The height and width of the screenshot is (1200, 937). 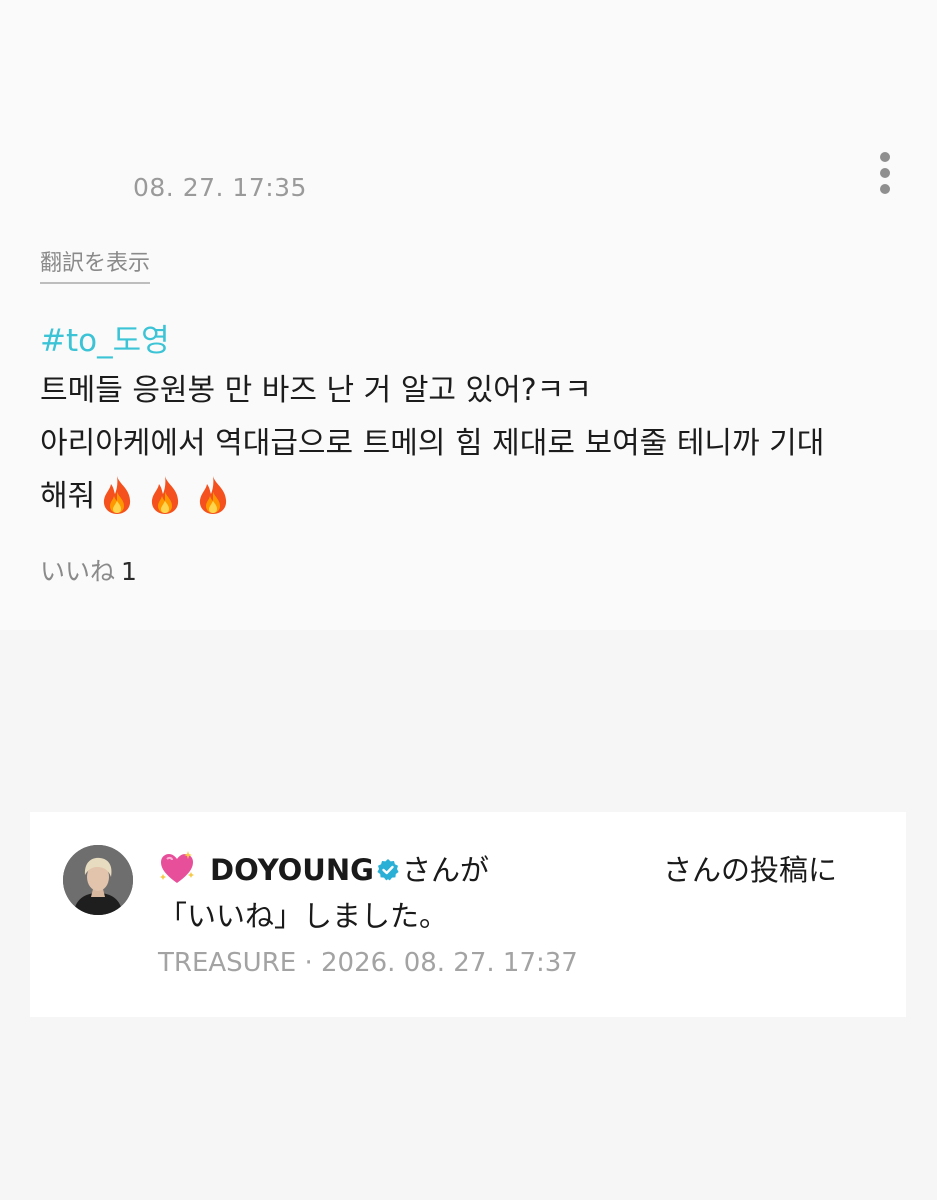 What do you see at coordinates (78, 571) in the screenshot?
I see `like-label: いいね` at bounding box center [78, 571].